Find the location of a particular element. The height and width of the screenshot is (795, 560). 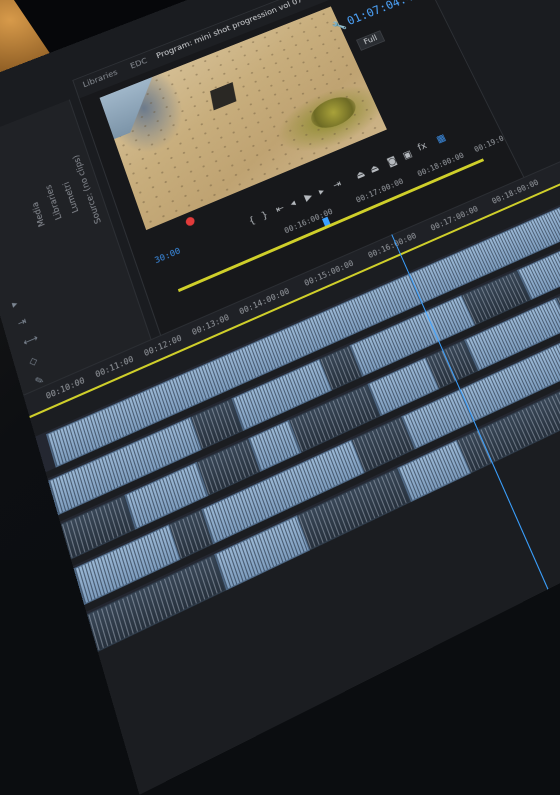

tab-libraries: Libraries is located at coordinates (100, 78).